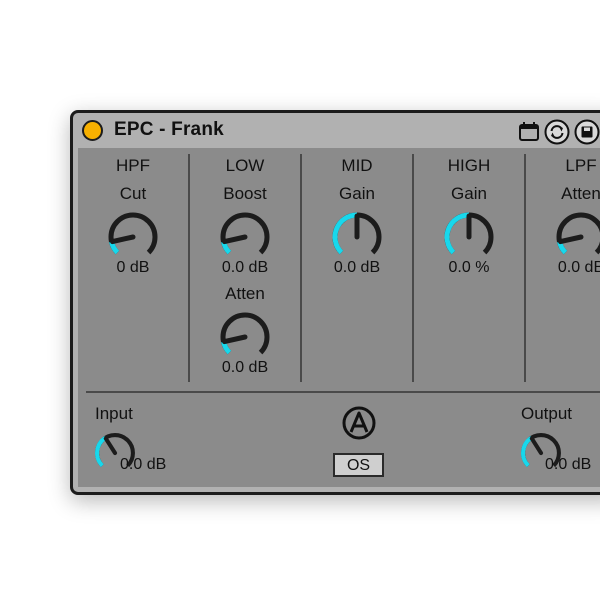 This screenshot has height=600, width=600. I want to click on mid-gain-label: Gain, so click(357, 193).